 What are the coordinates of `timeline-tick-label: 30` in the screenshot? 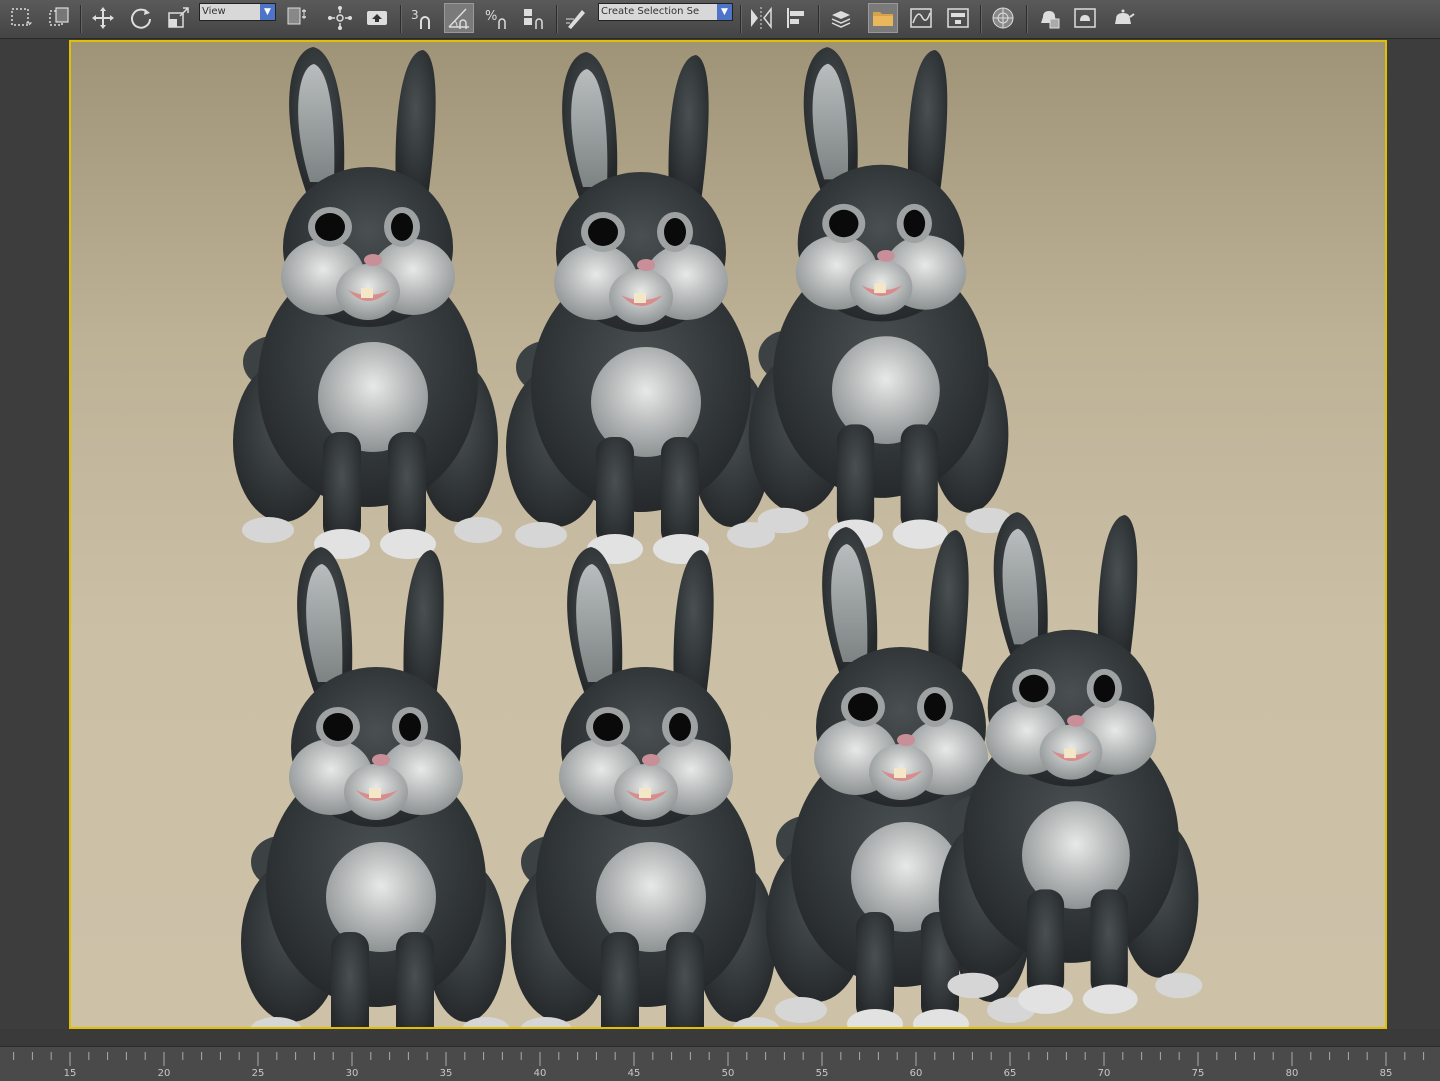 It's located at (352, 1073).